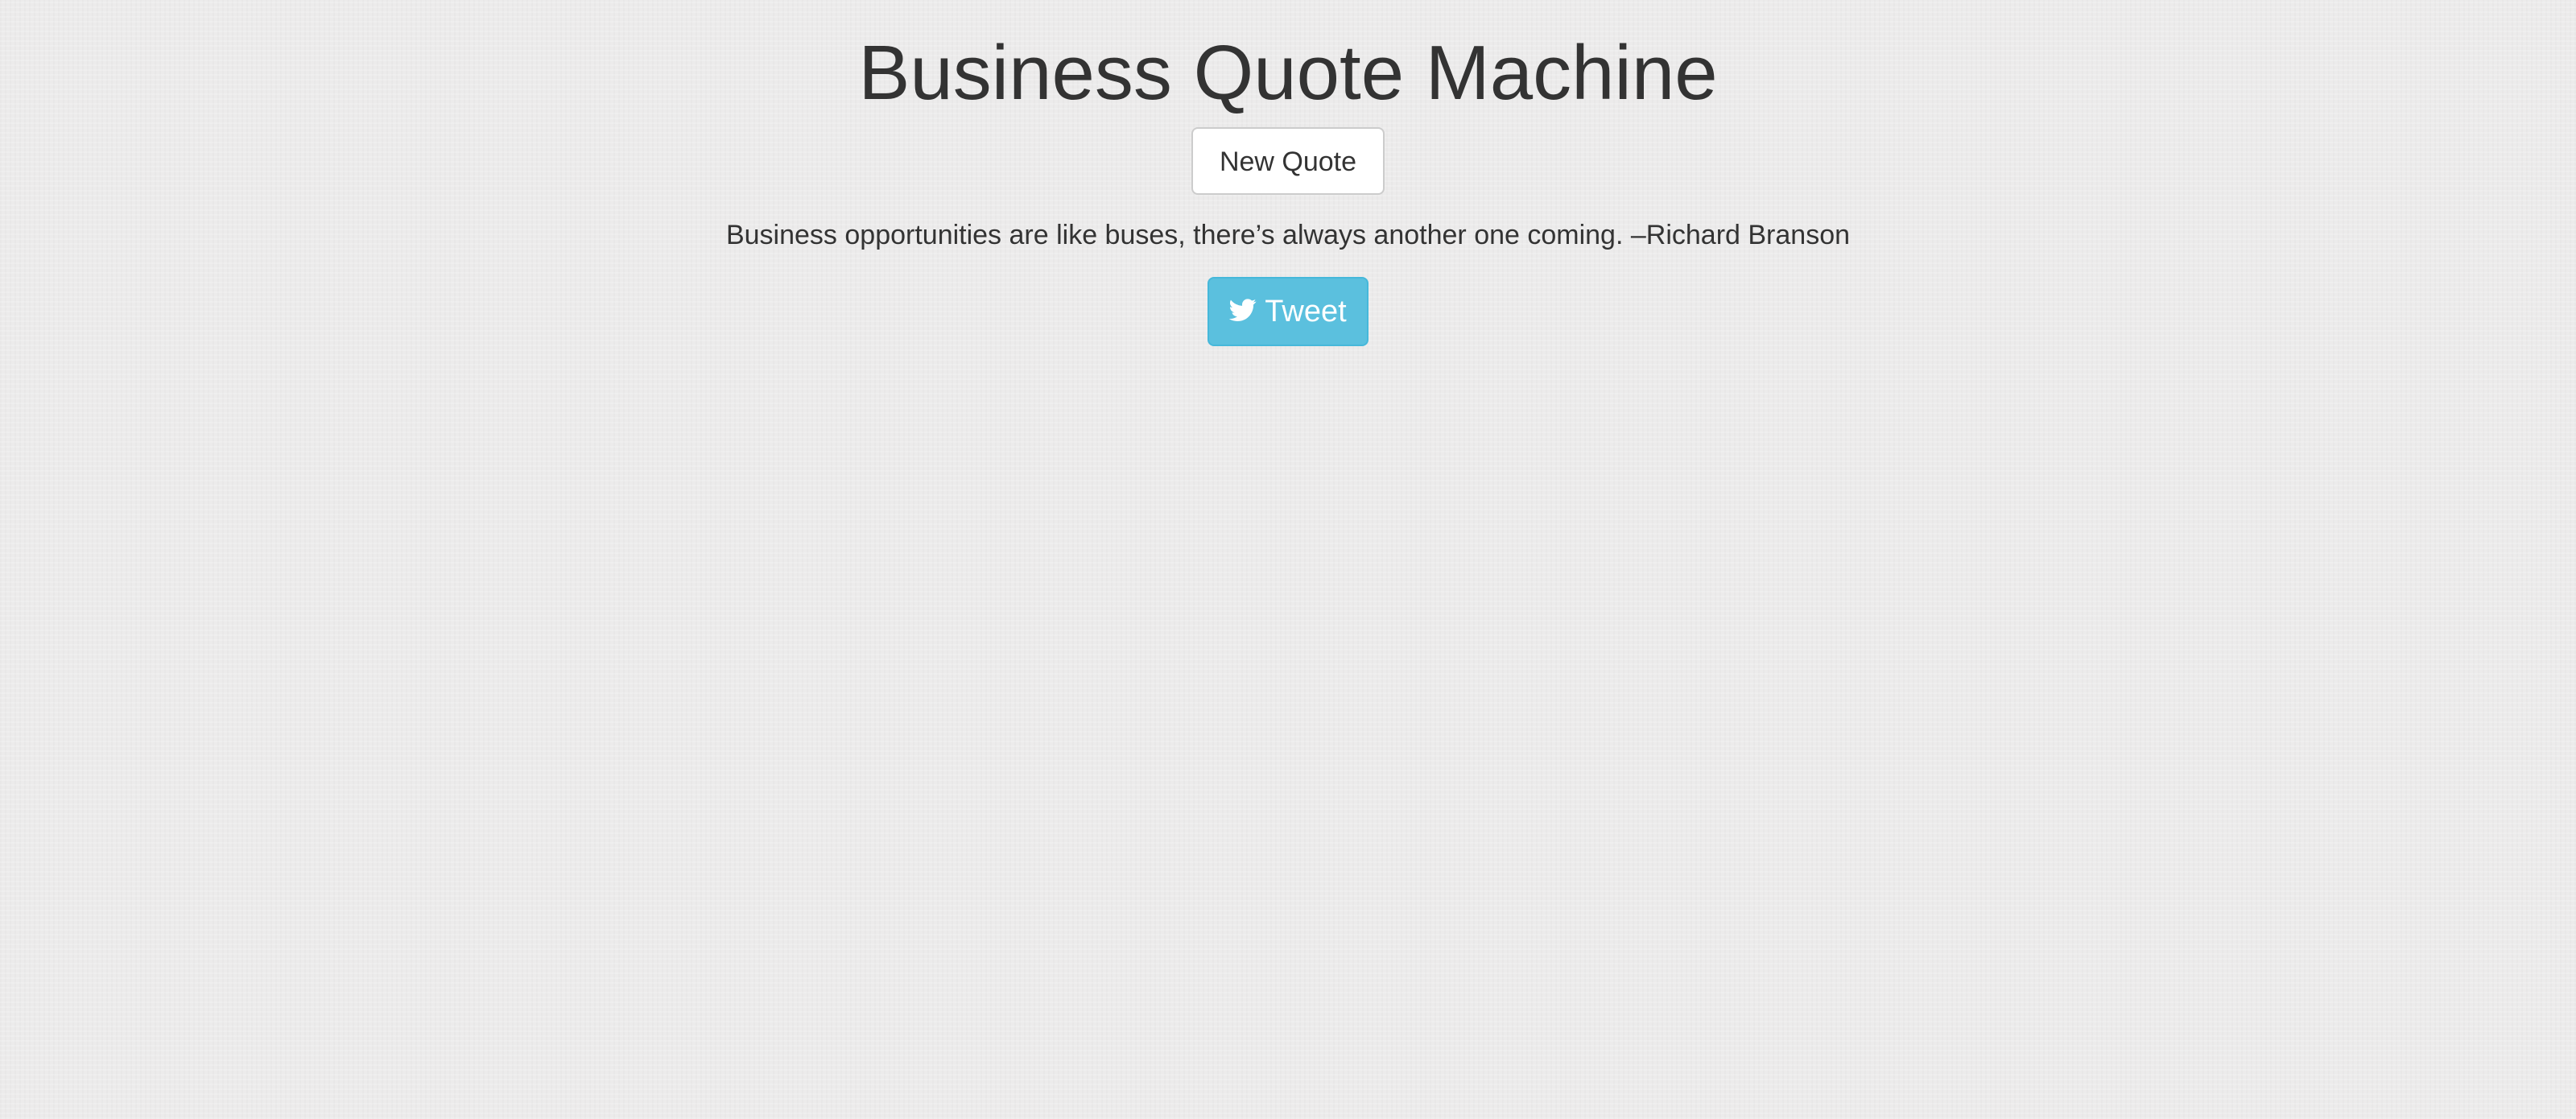  I want to click on tweet-button: Tweet, so click(1288, 312).